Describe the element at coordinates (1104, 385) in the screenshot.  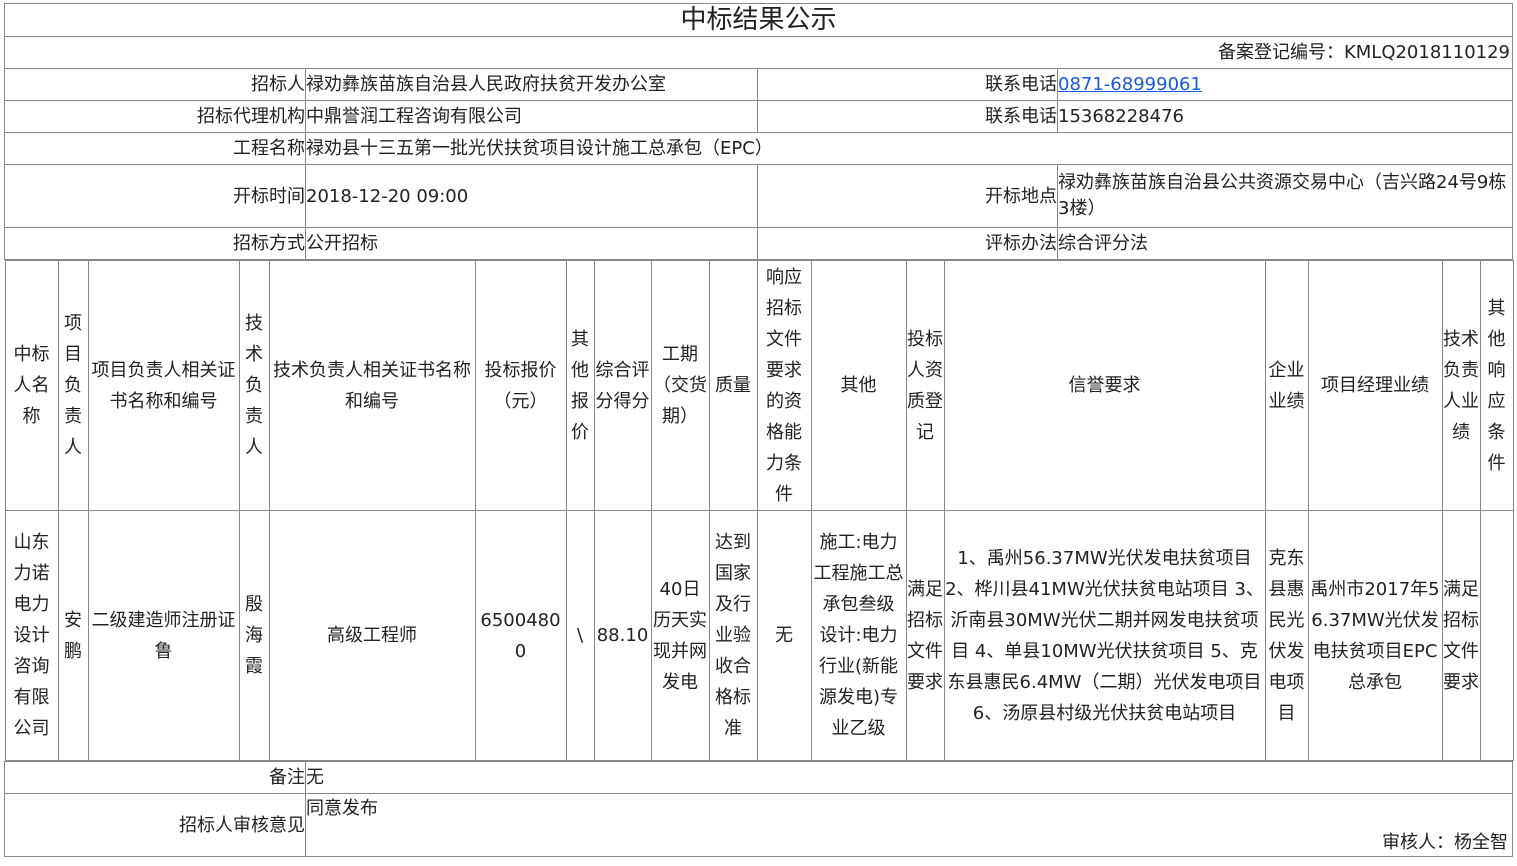
I see `header-cell: 信誉要求` at that location.